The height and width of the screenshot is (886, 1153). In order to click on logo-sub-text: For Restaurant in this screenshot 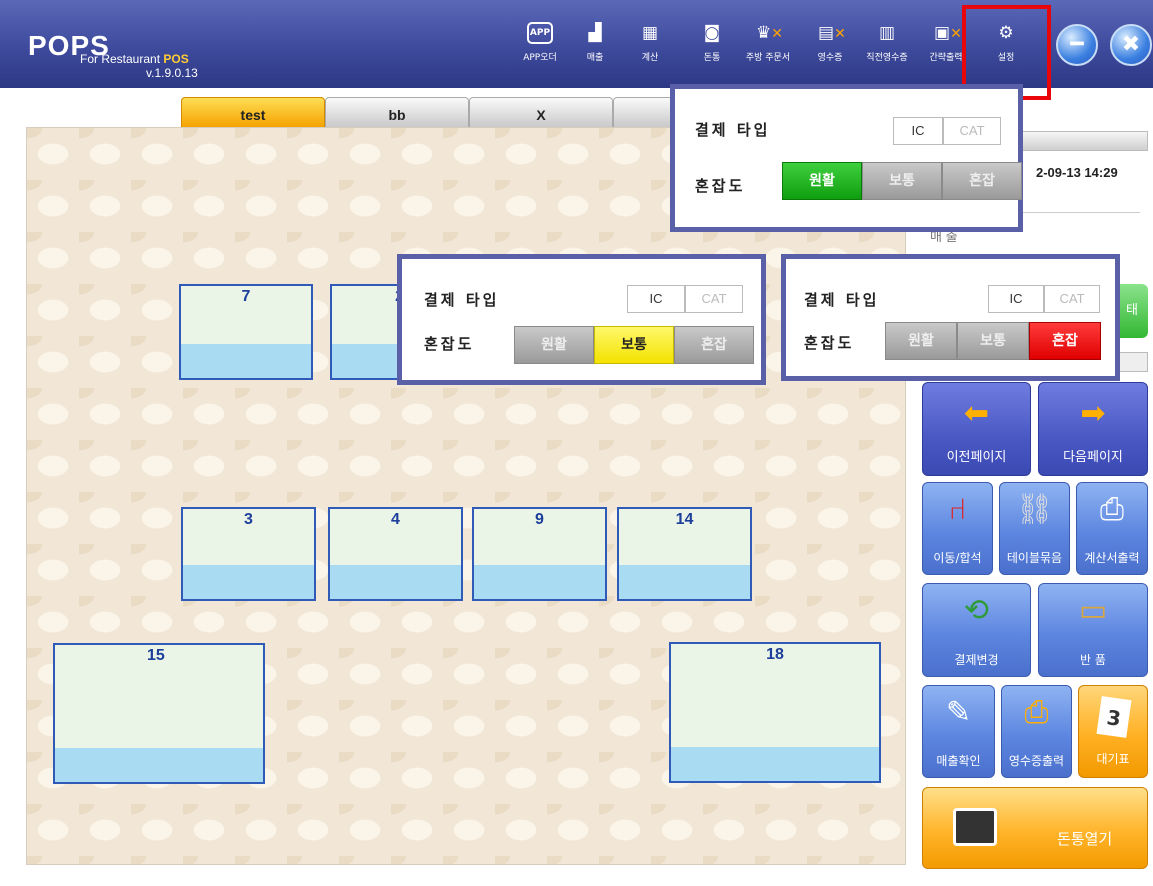, I will do `click(120, 59)`.